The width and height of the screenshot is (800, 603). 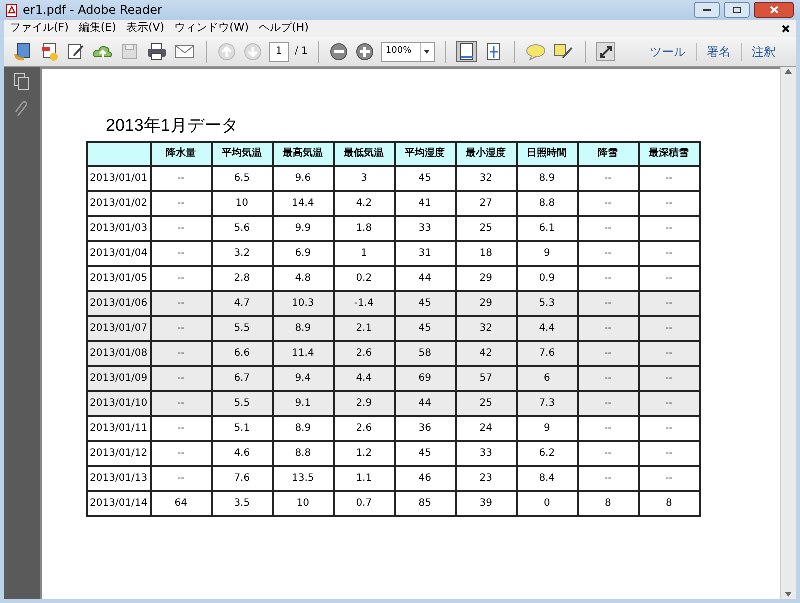 I want to click on column-header: 最低気温, so click(x=364, y=154).